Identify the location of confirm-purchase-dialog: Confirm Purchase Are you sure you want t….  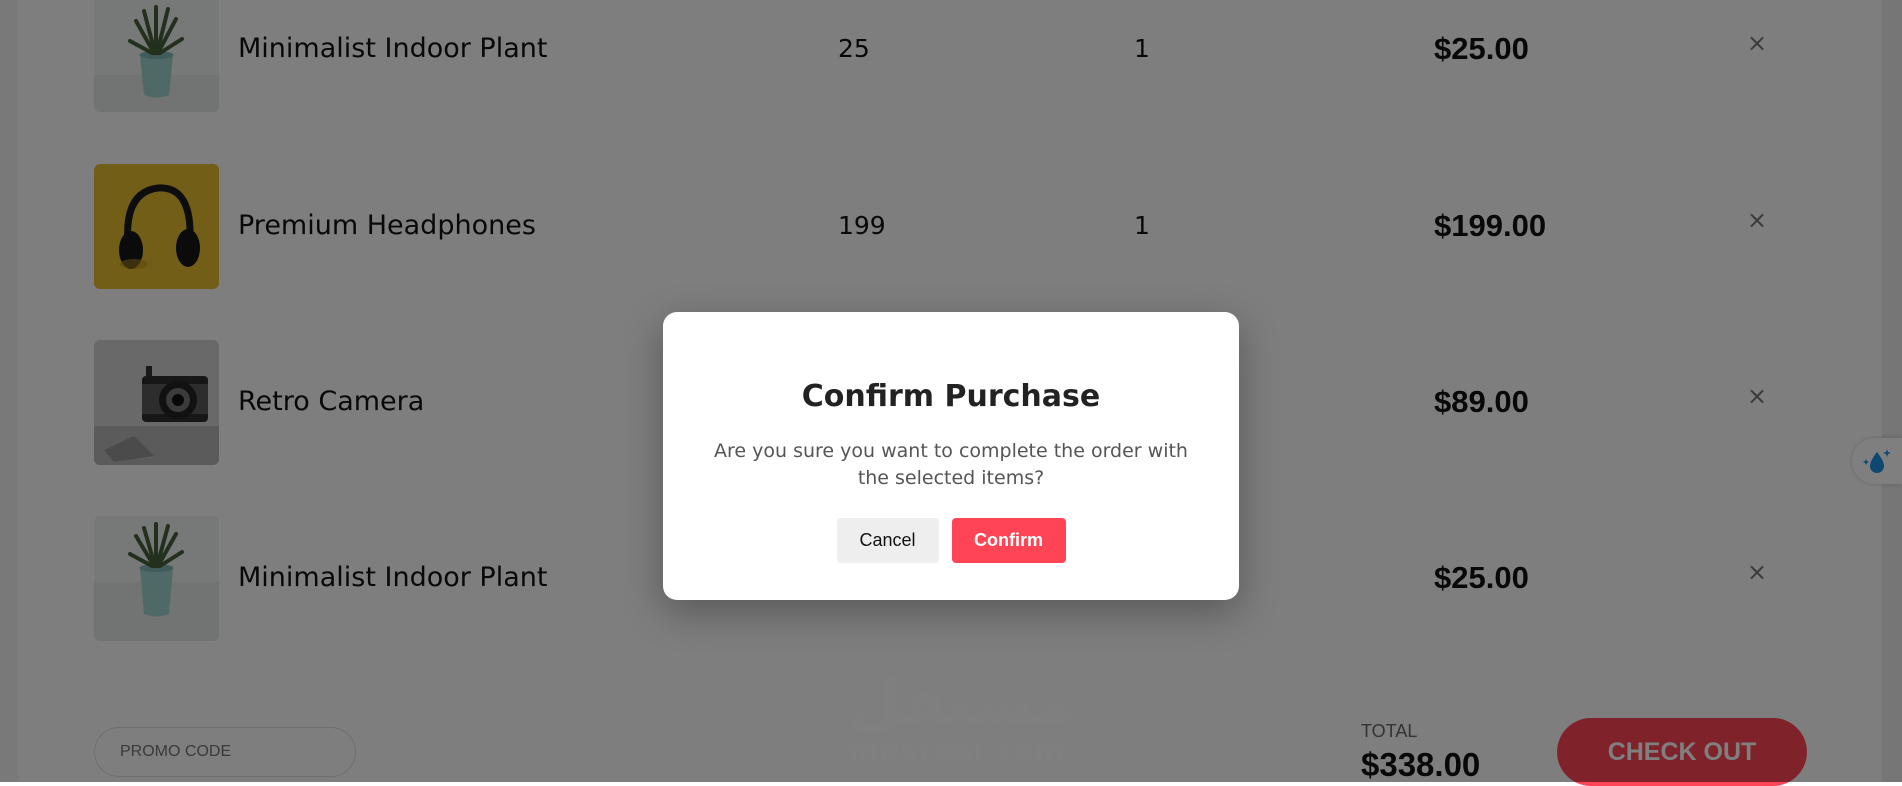
(951, 456).